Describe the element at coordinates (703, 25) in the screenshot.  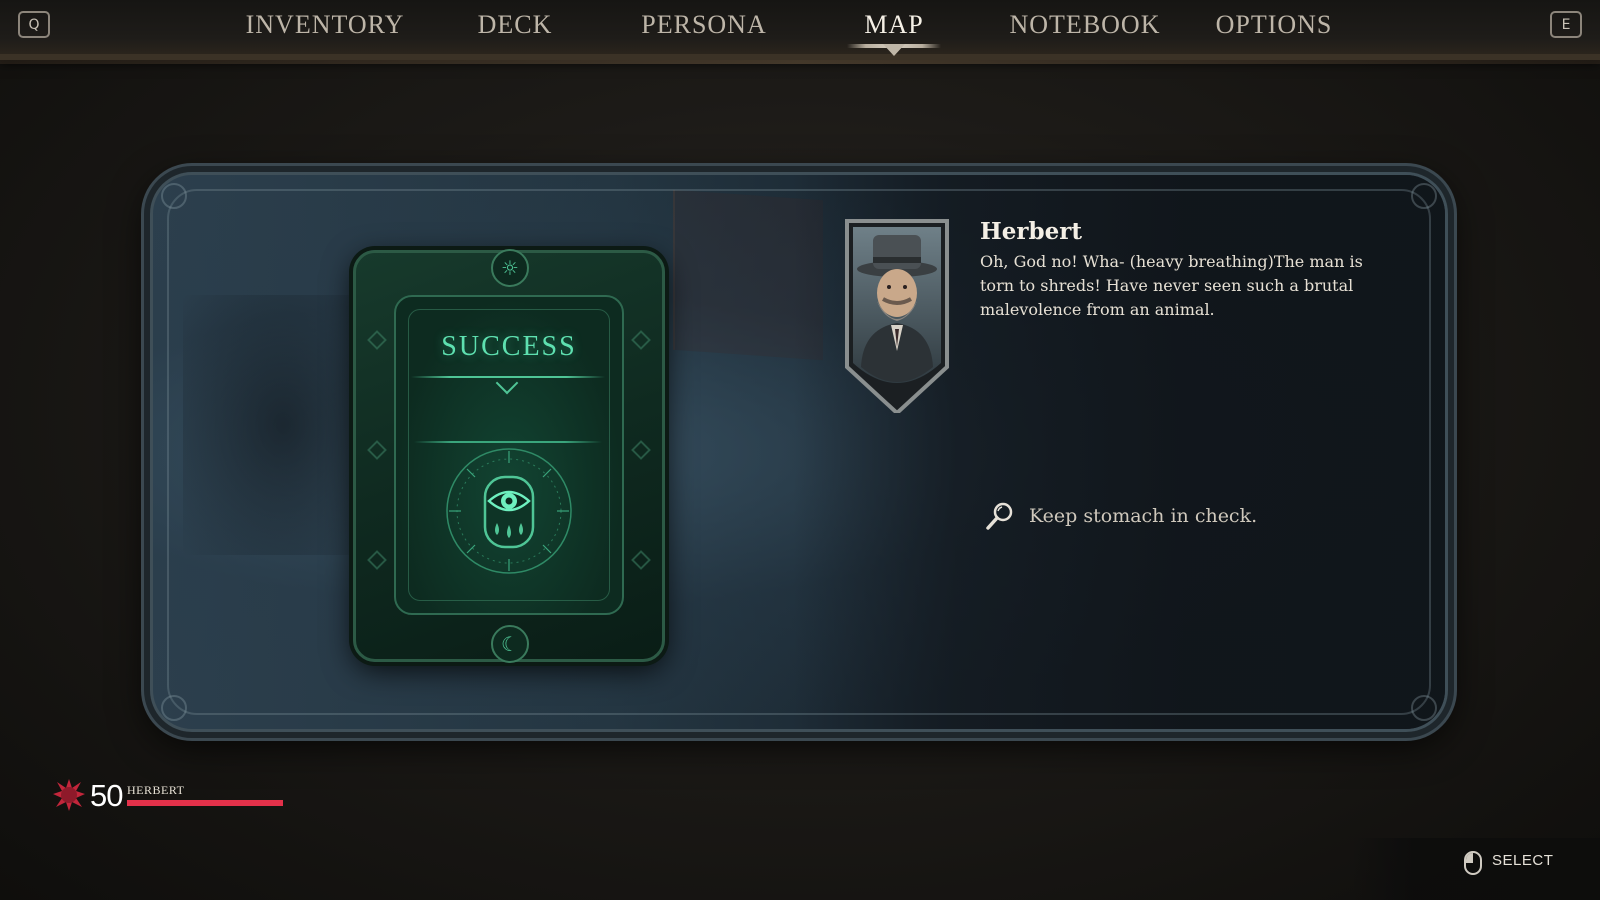
I see `tab-persona: PERSONA` at that location.